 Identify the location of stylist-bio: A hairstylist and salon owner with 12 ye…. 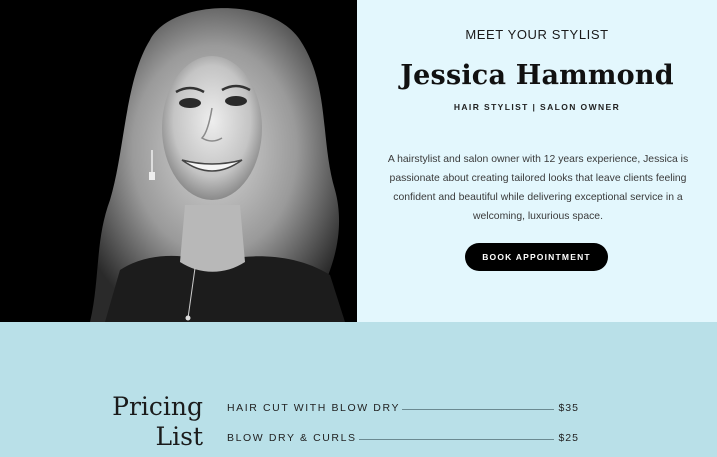
(538, 188).